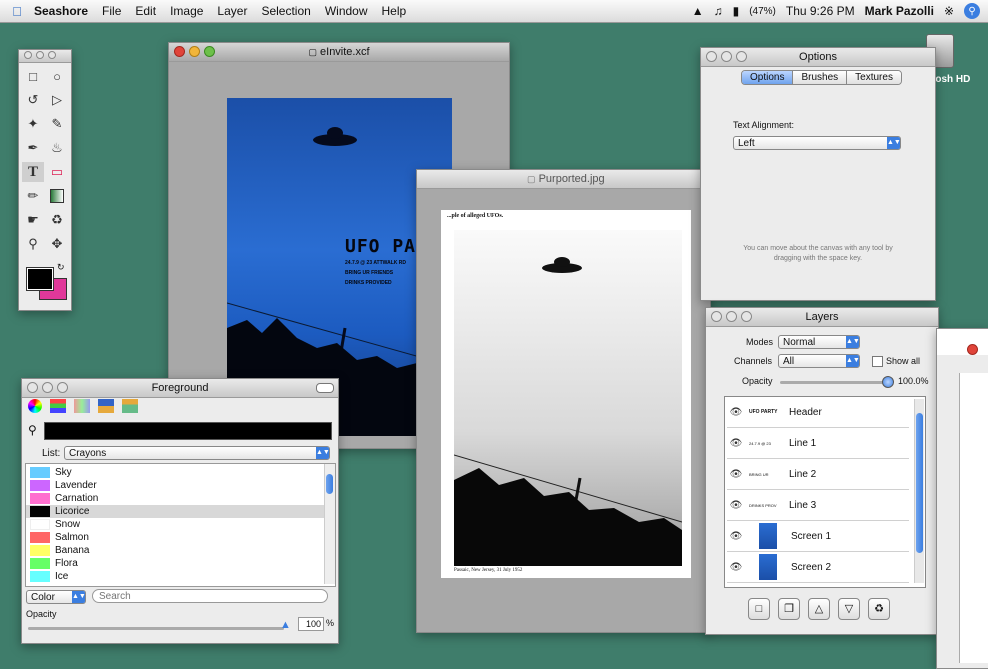  Describe the element at coordinates (59, 537) in the screenshot. I see `crayon-salmon: Salmon` at that location.